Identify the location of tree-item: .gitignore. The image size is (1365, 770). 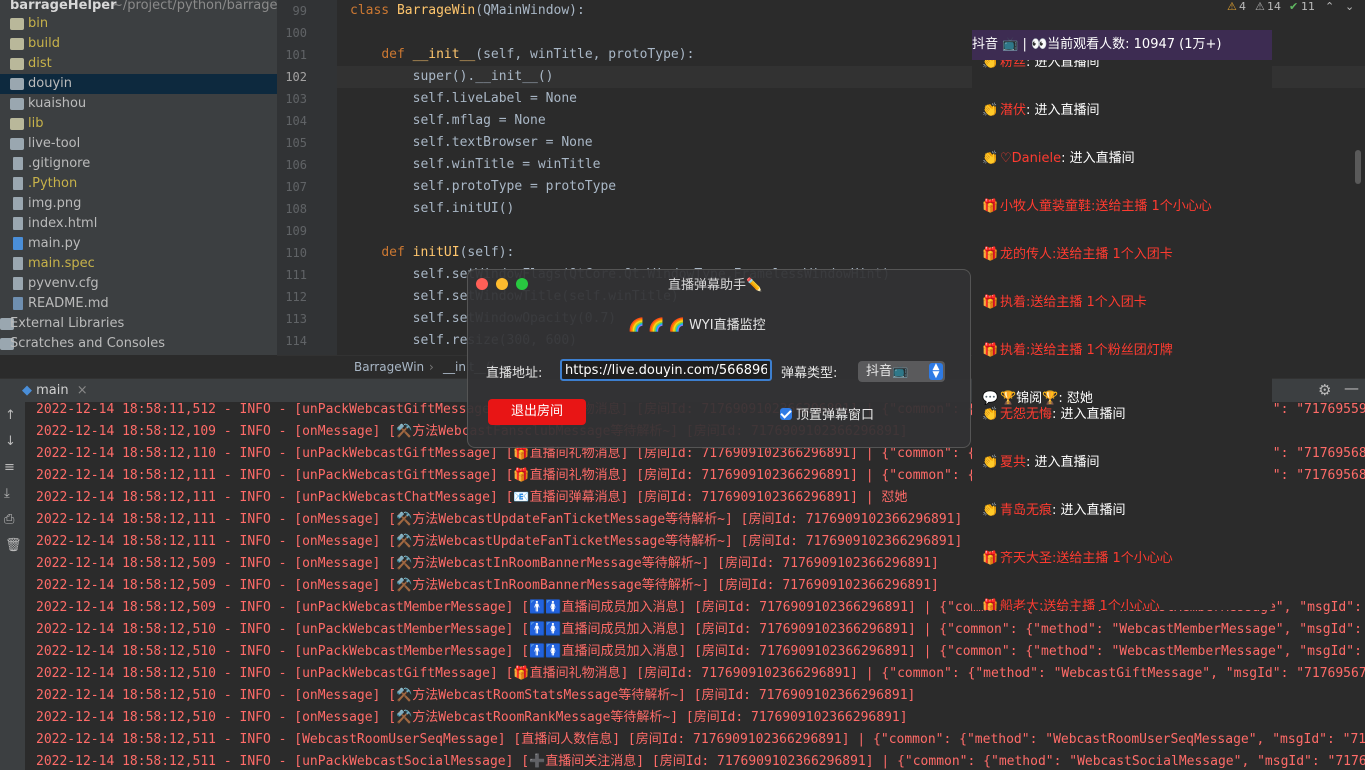
(138, 164).